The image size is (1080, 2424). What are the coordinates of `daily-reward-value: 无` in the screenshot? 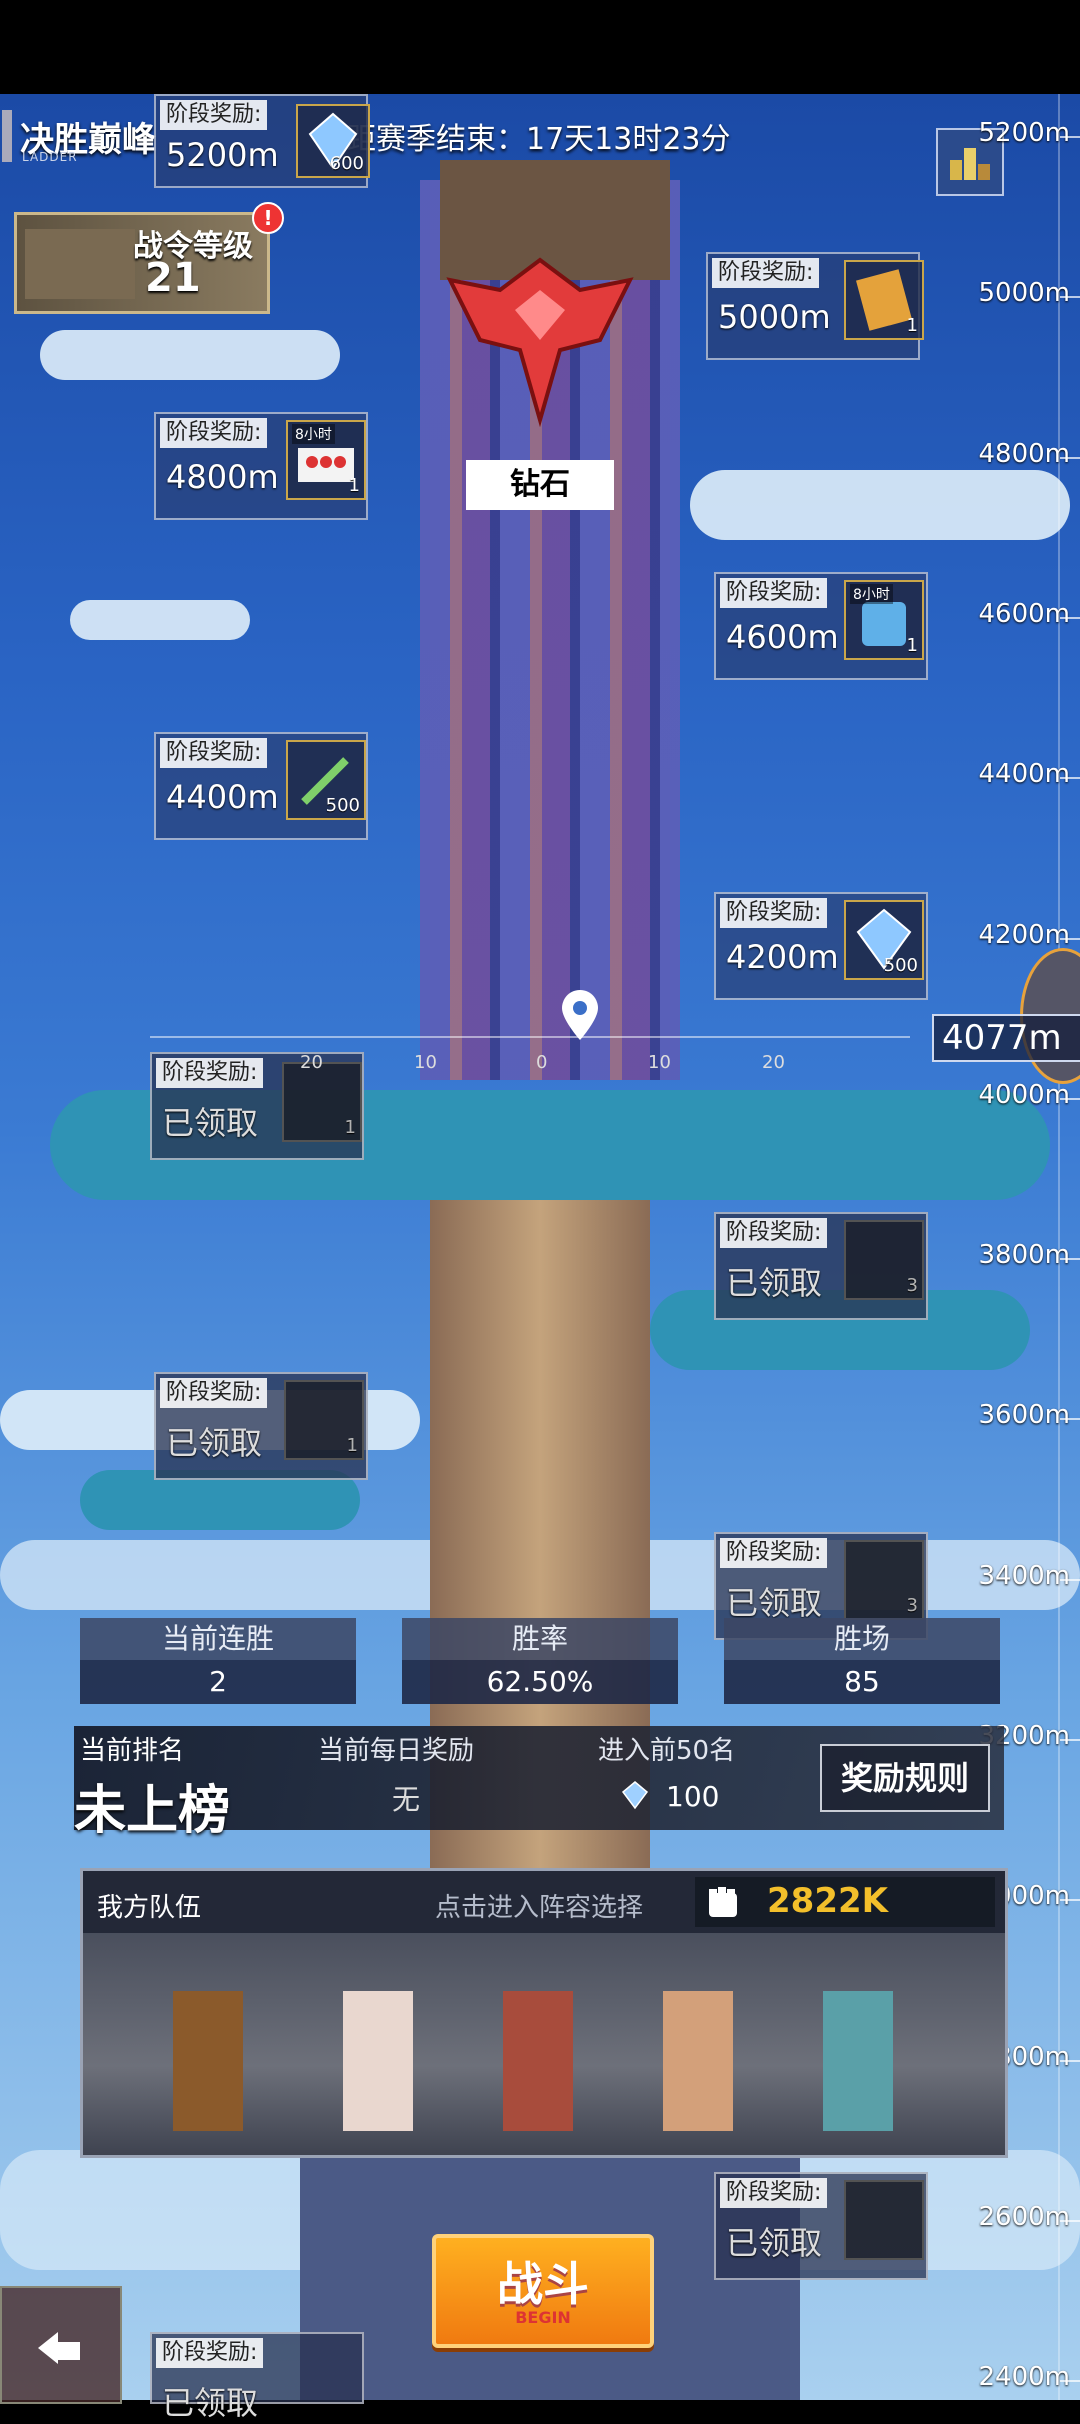 It's located at (406, 1799).